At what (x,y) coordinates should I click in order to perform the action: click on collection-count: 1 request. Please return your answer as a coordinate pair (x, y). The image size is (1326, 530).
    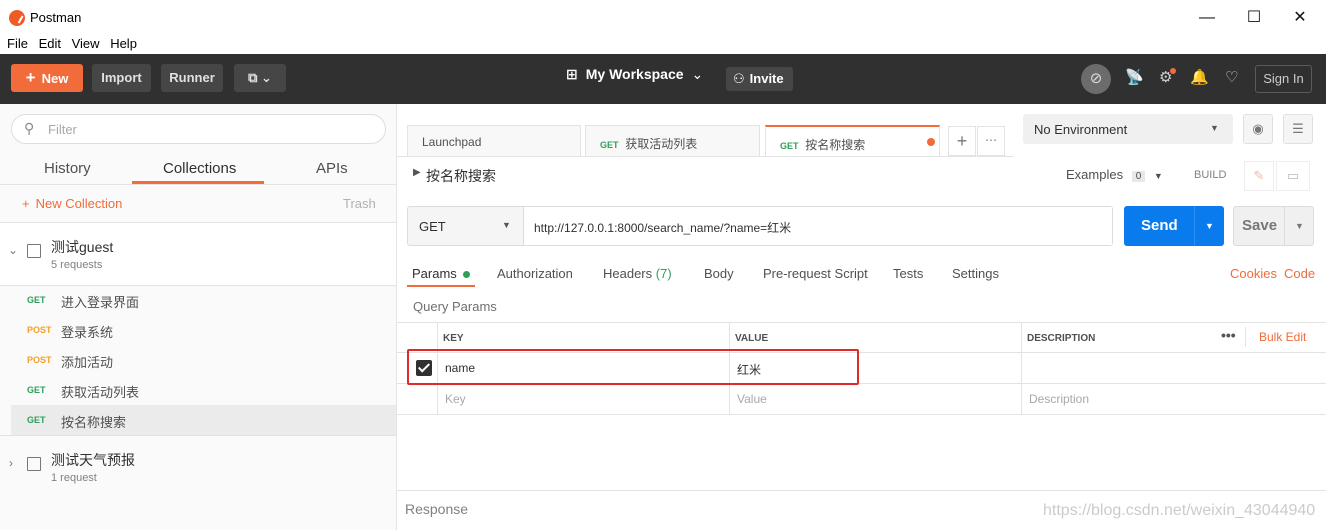
    Looking at the image, I should click on (74, 478).